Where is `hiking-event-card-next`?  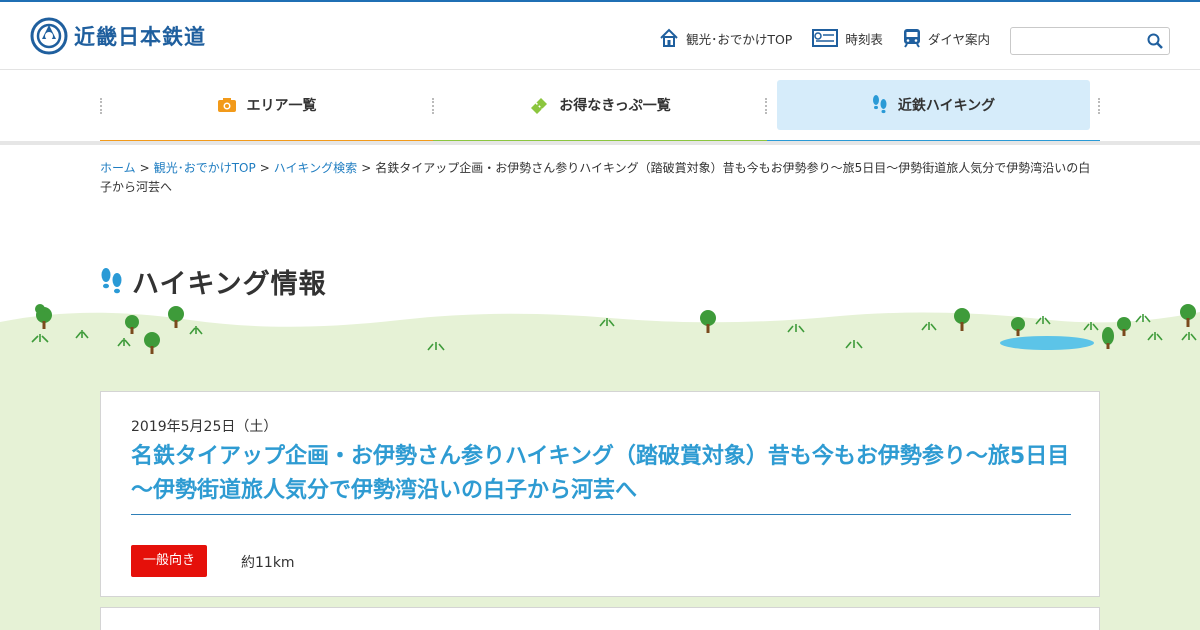
hiking-event-card-next is located at coordinates (600, 618).